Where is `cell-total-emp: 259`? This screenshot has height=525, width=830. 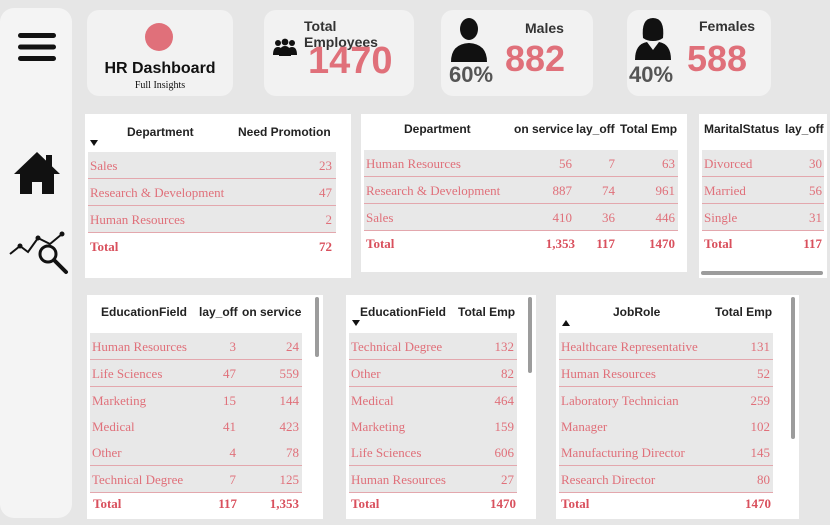 cell-total-emp: 259 is located at coordinates (760, 400).